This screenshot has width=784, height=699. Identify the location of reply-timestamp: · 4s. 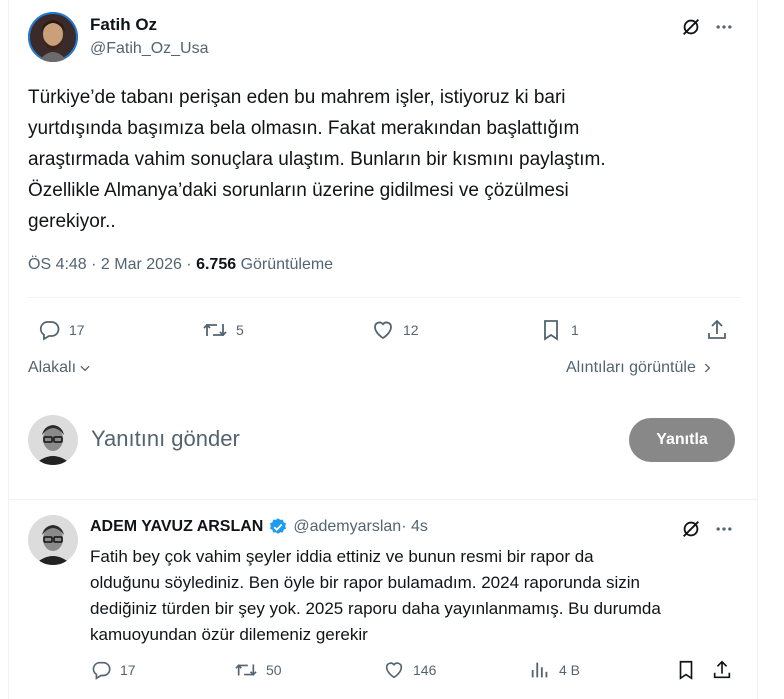
(414, 527).